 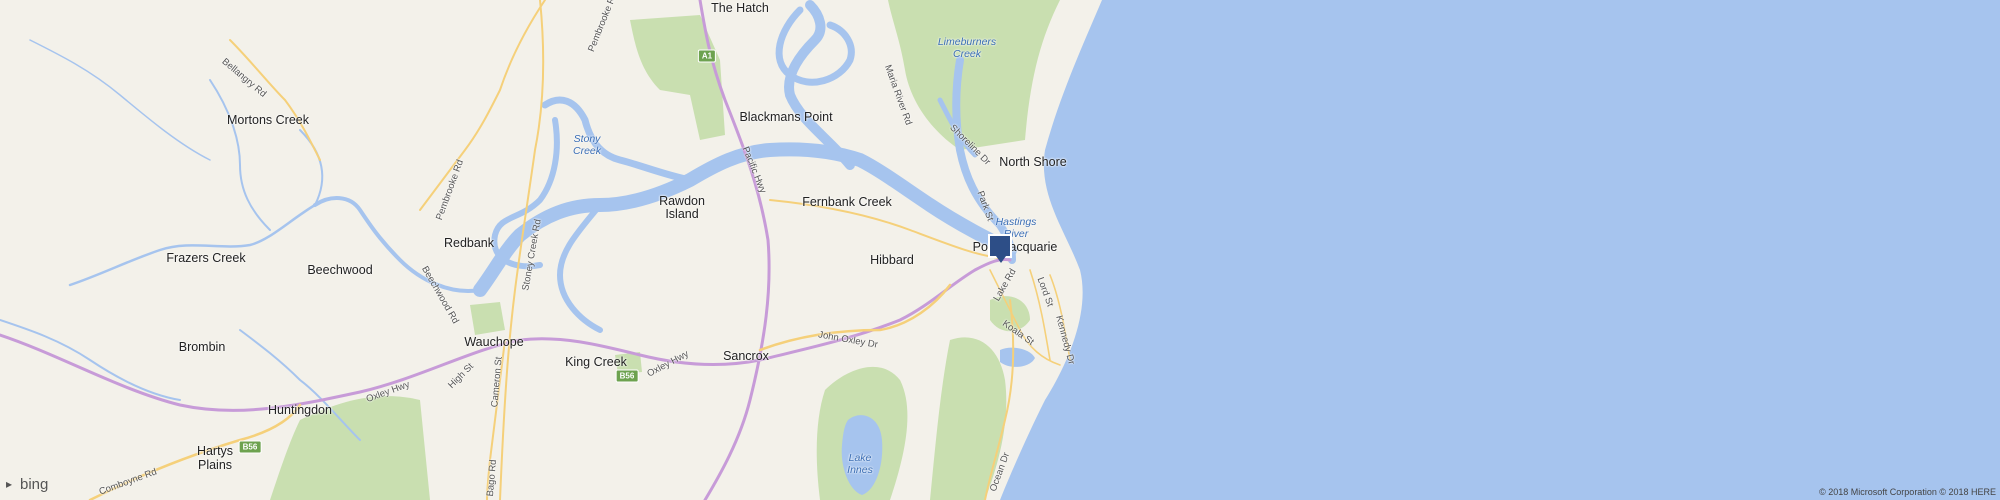 What do you see at coordinates (596, 362) in the screenshot?
I see `place-king-creek: King Creek` at bounding box center [596, 362].